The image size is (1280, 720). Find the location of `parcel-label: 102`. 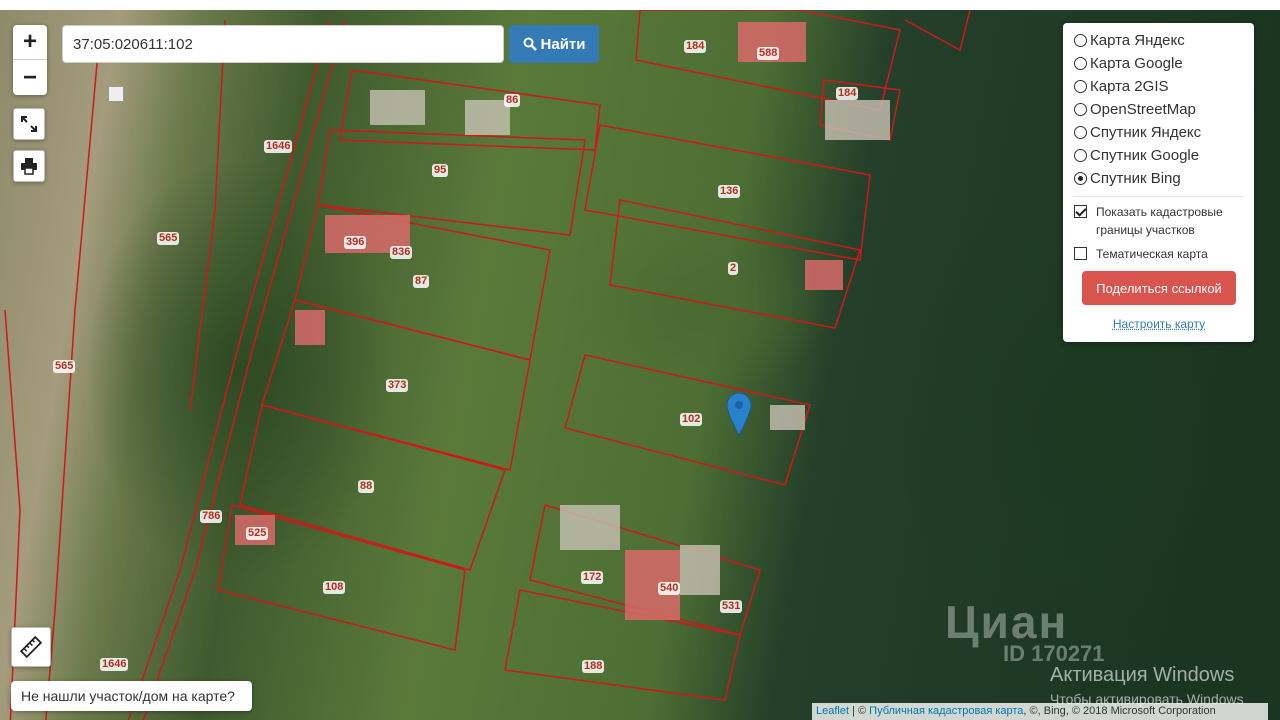

parcel-label: 102 is located at coordinates (691, 419).